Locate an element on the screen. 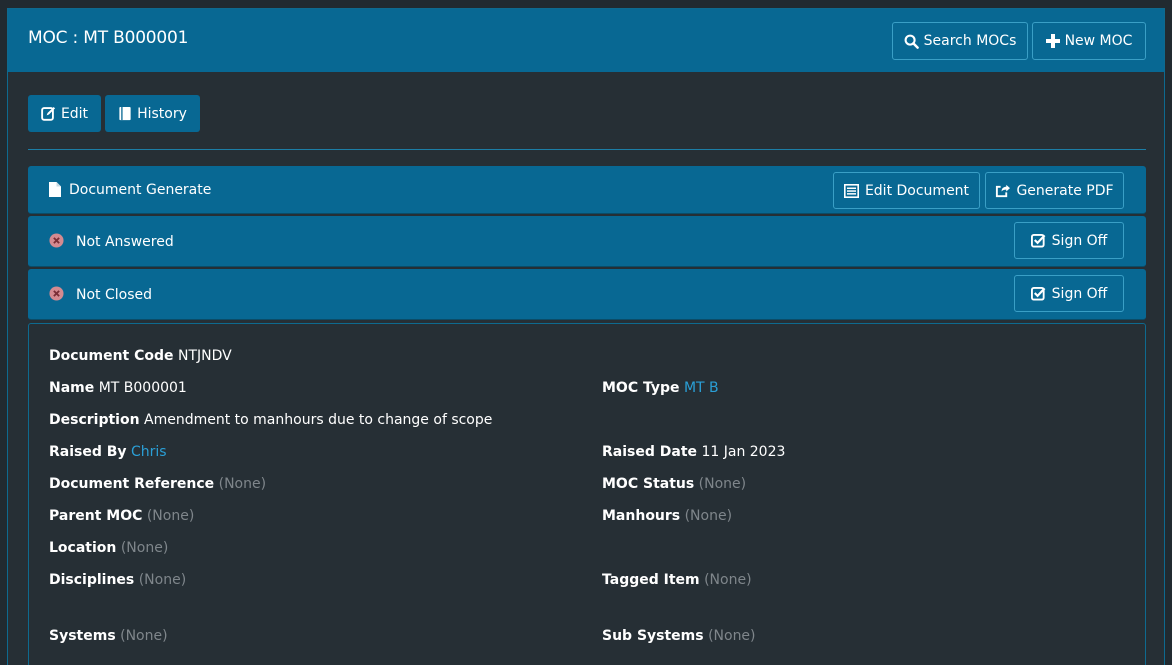 The height and width of the screenshot is (665, 1172). name-field: Name MT B000001 is located at coordinates (118, 388).